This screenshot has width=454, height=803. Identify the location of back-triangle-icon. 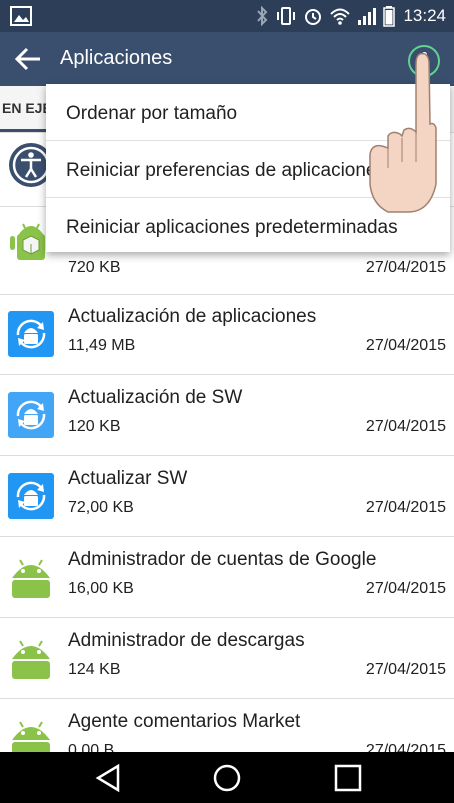
(109, 778).